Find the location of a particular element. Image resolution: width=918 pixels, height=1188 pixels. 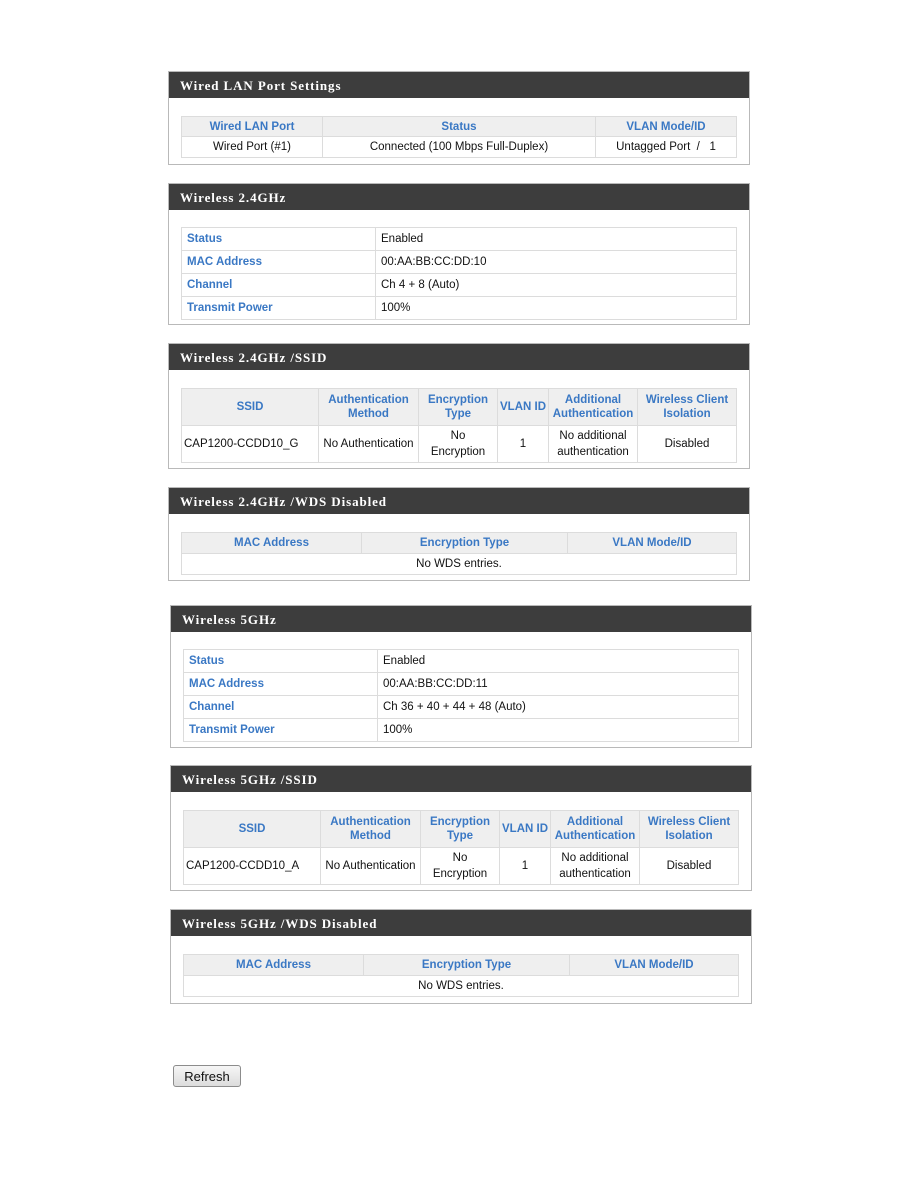

column-header: Wired LAN Port is located at coordinates (252, 126).